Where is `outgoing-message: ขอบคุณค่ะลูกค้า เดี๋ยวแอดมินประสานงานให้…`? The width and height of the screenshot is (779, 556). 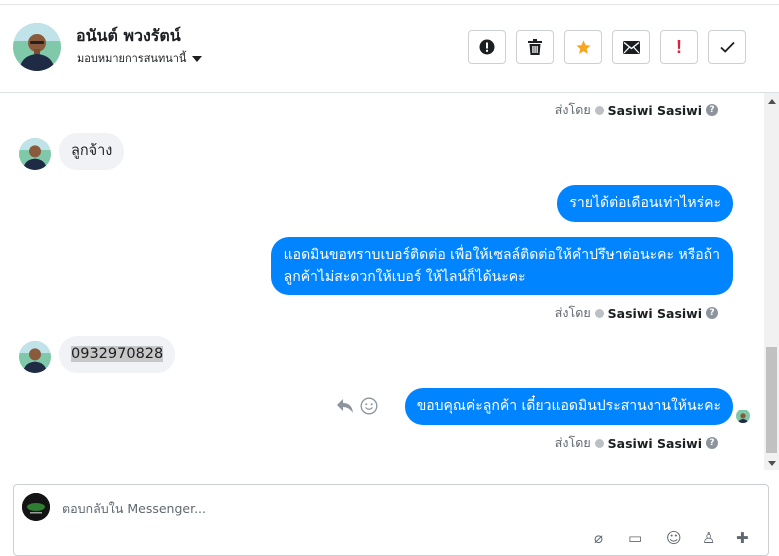
outgoing-message: ขอบคุณค่ะลูกค้า เดี๋ยวแอดมินประสานงานให้… is located at coordinates (568, 406).